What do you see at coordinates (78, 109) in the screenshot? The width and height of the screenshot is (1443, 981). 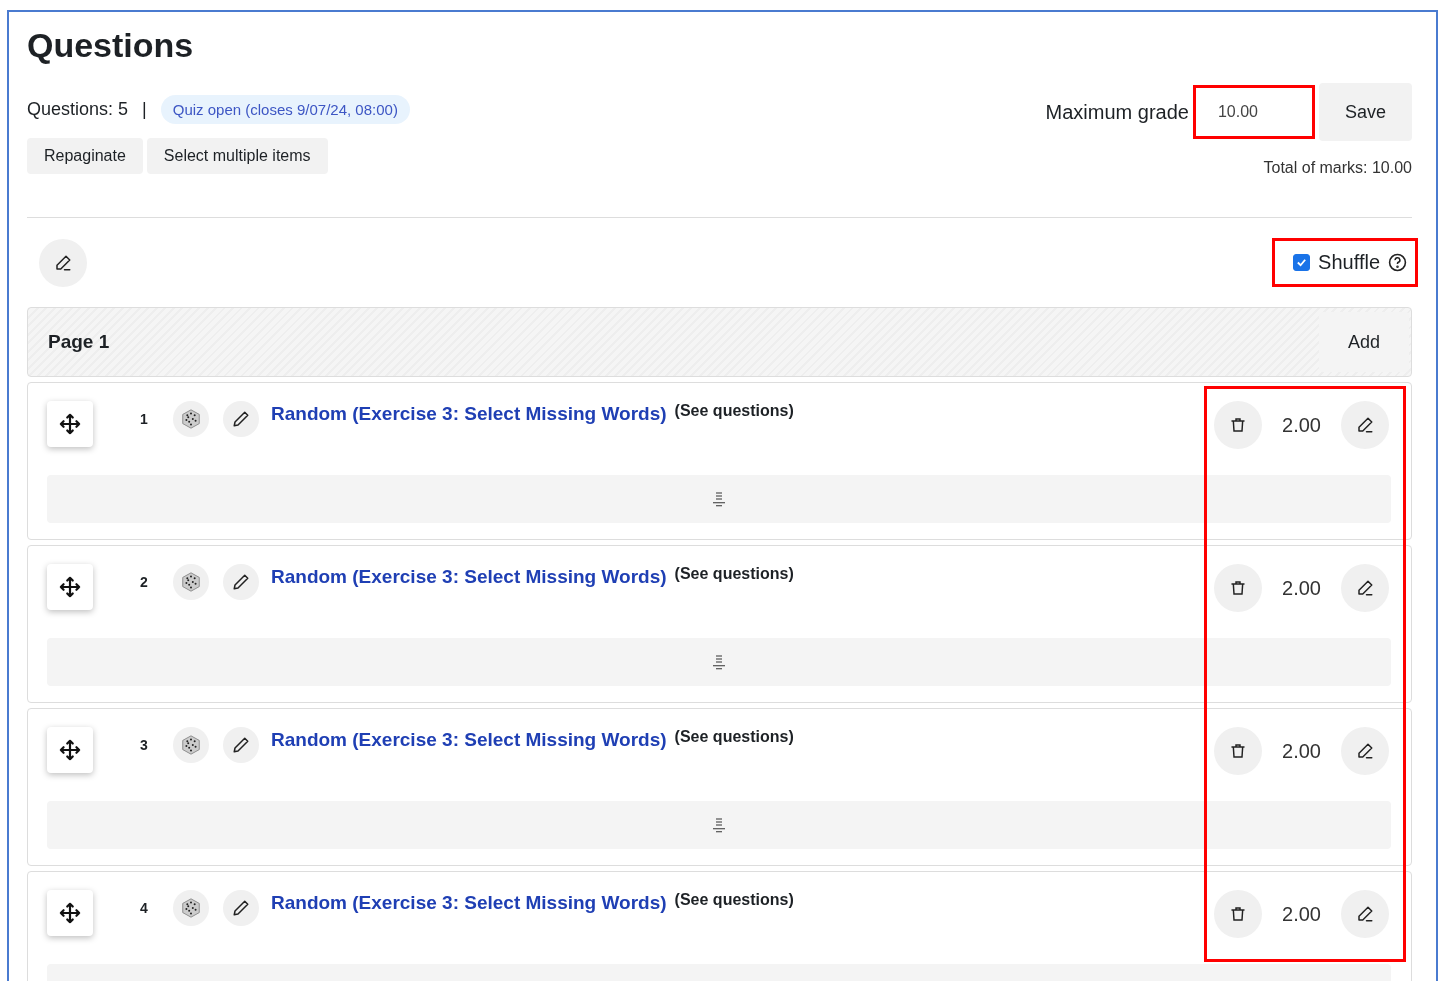 I see `question-count: Questions: 5` at bounding box center [78, 109].